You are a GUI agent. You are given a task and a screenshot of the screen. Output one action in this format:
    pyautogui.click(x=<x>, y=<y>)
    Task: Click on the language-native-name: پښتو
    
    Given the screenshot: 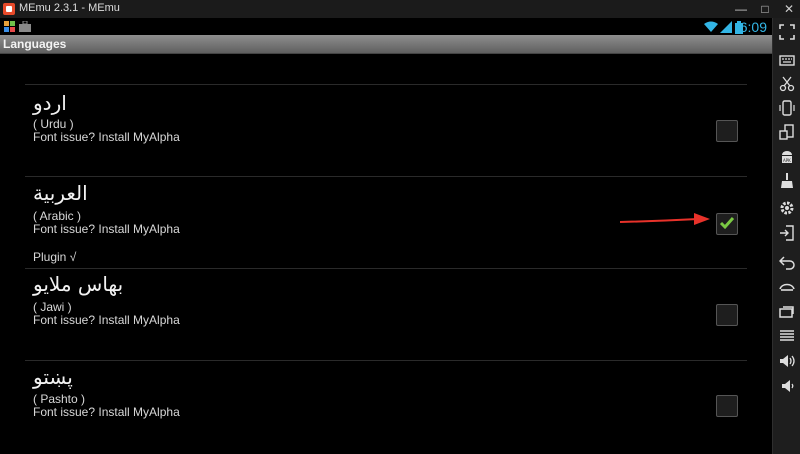 What is the action you would take?
    pyautogui.click(x=53, y=377)
    